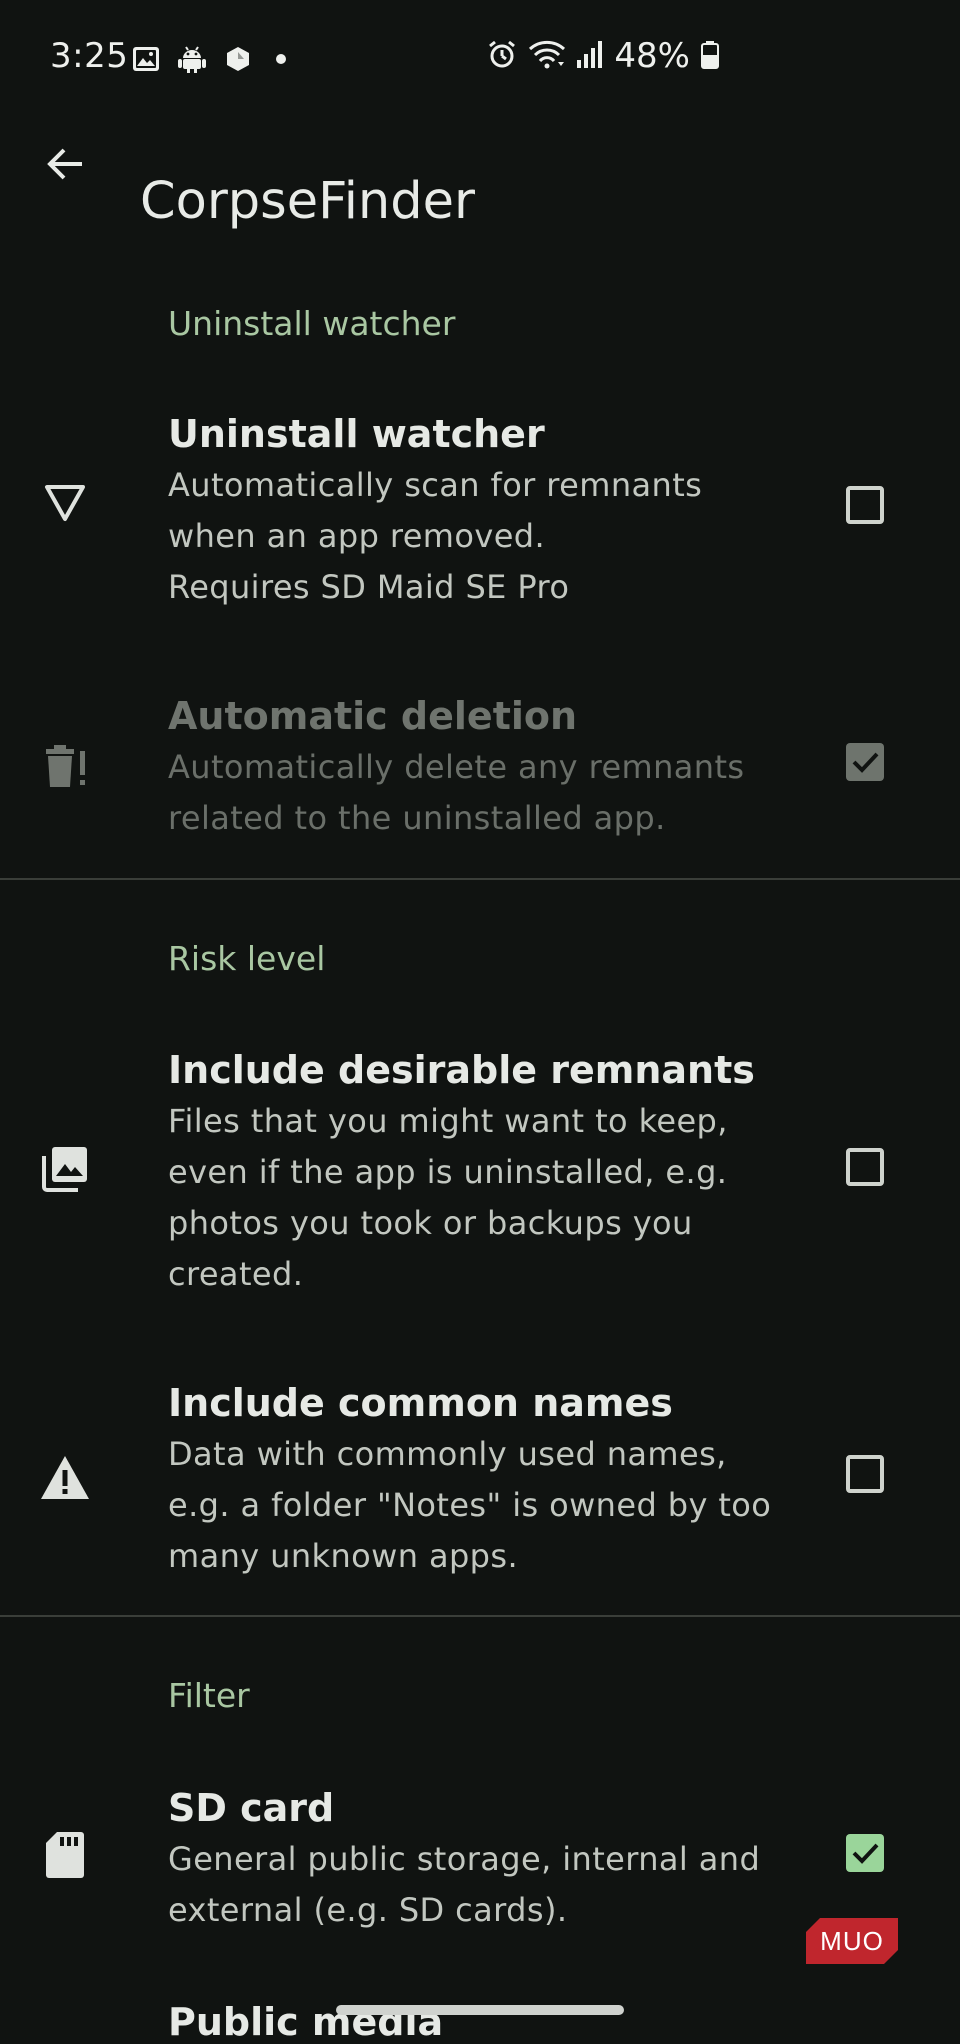 The image size is (960, 2044). Describe the element at coordinates (247, 958) in the screenshot. I see `section-header-risk-level: Risk level` at that location.